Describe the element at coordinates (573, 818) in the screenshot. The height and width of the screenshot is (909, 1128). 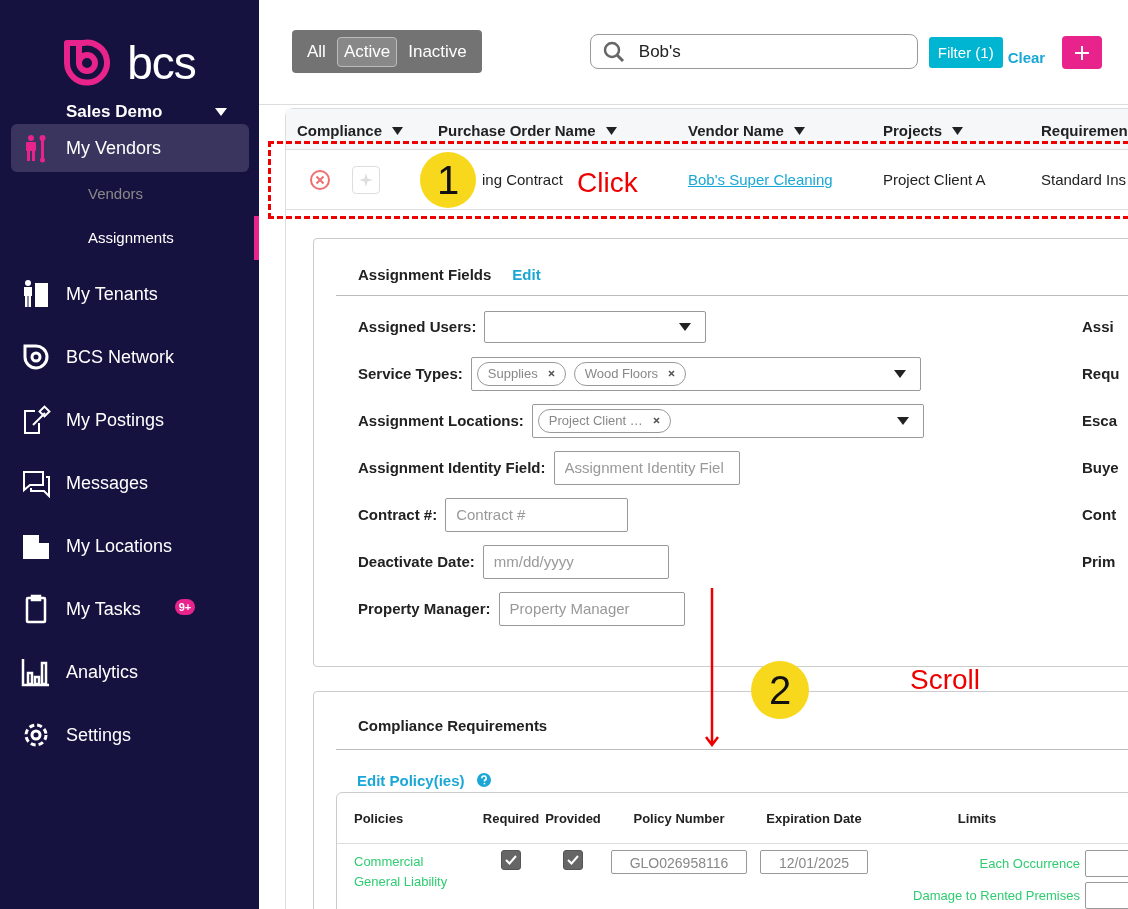
I see `column-header: Provided` at that location.